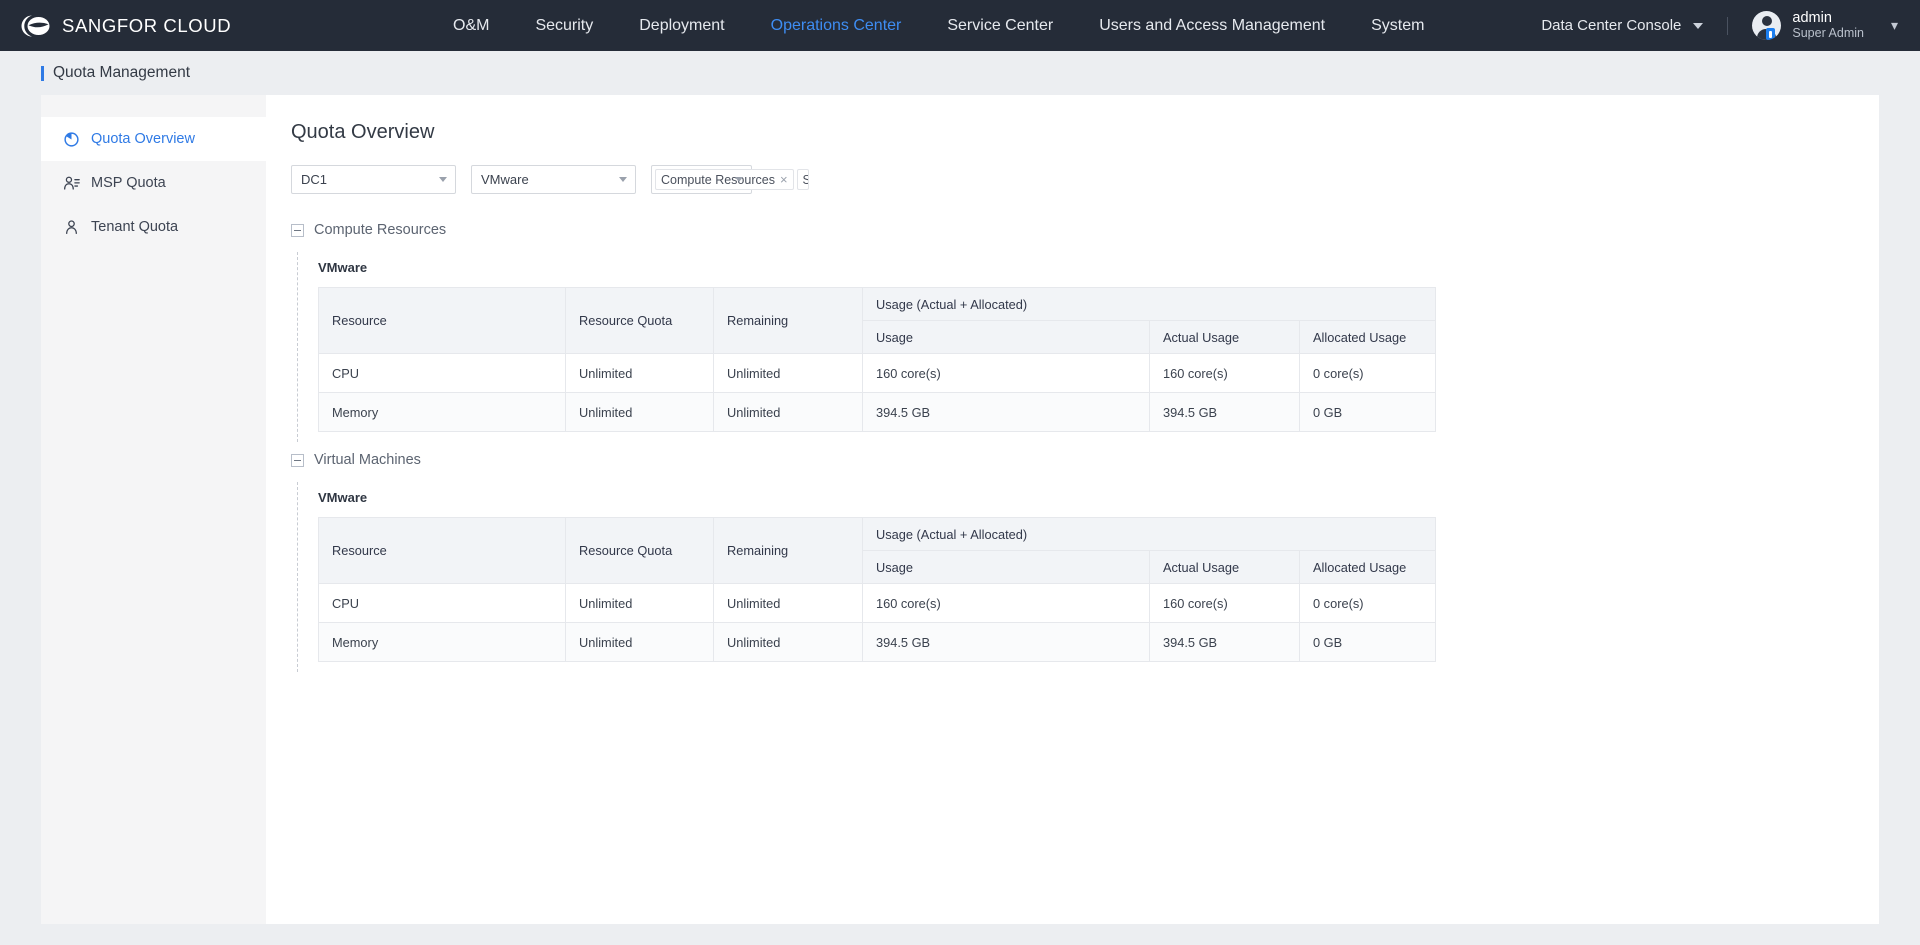 The width and height of the screenshot is (1920, 945). I want to click on platform-select-value: VMware, so click(505, 179).